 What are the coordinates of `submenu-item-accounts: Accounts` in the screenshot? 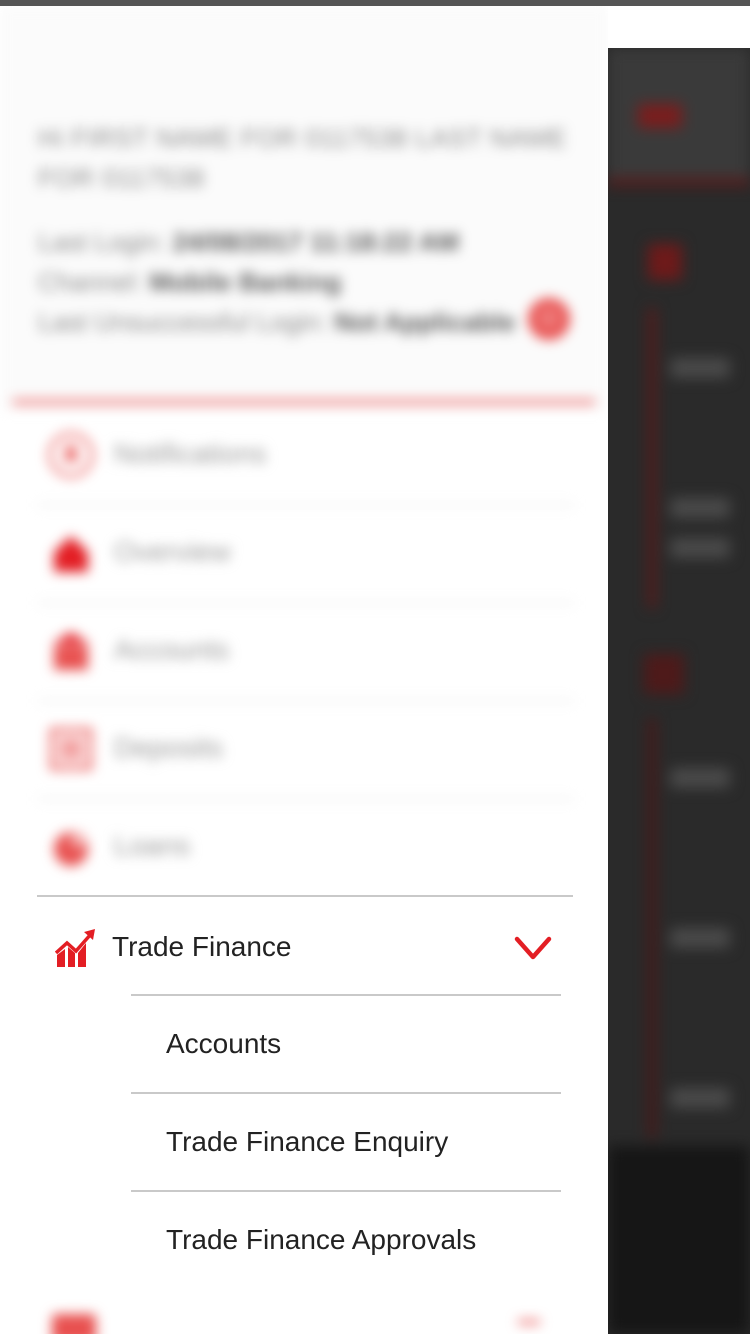 It's located at (346, 1043).